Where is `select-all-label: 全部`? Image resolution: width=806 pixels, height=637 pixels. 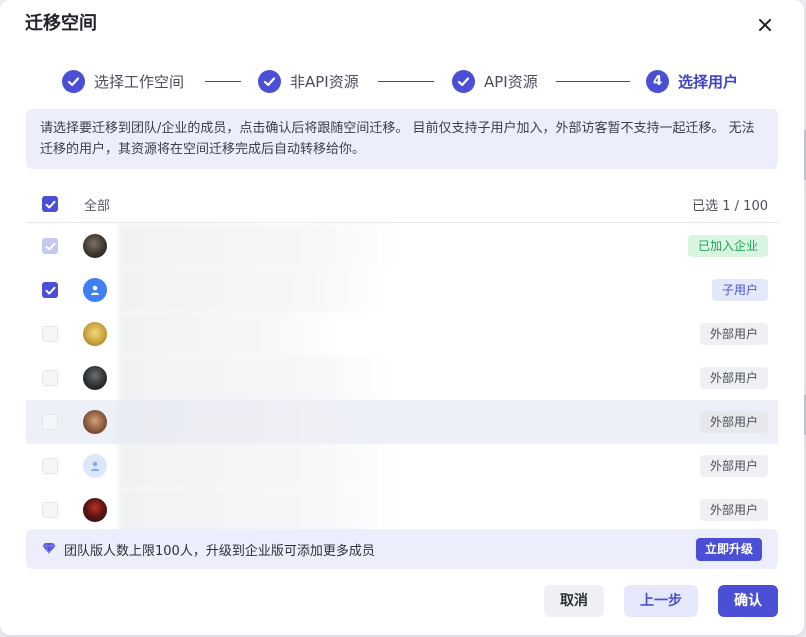 select-all-label: 全部 is located at coordinates (97, 206).